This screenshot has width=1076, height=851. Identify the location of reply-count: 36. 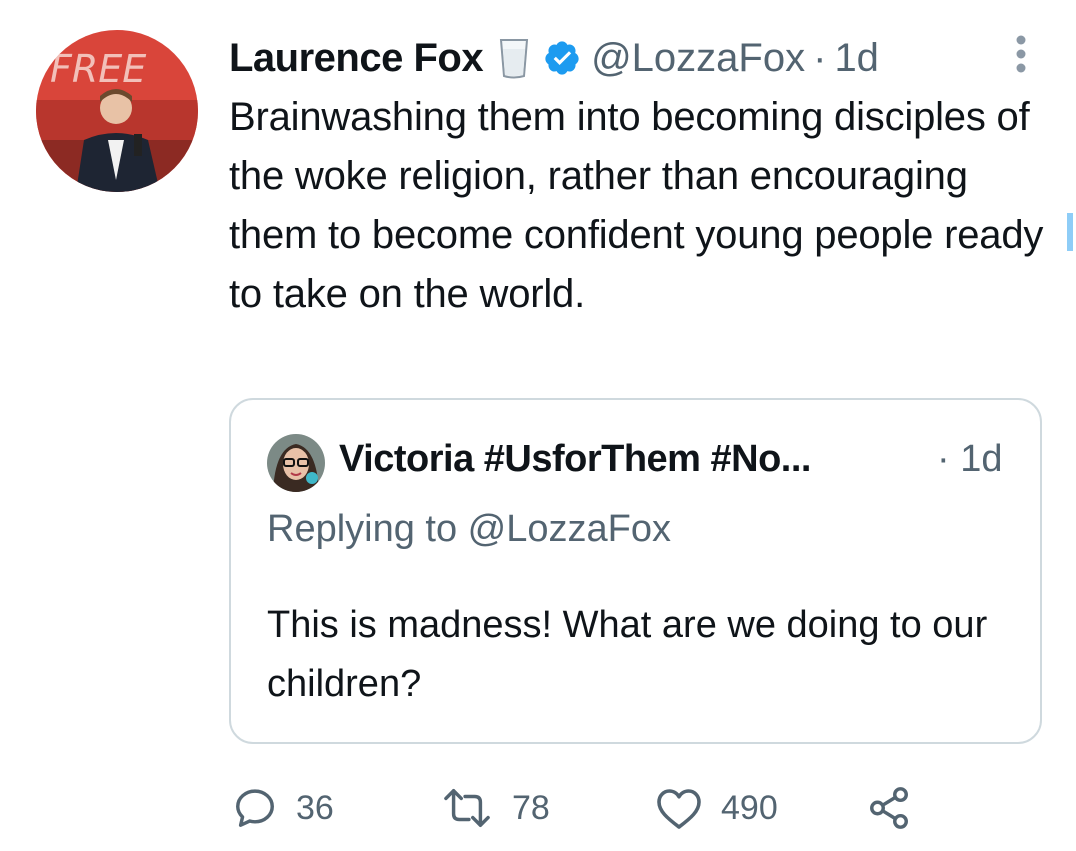
(315, 807).